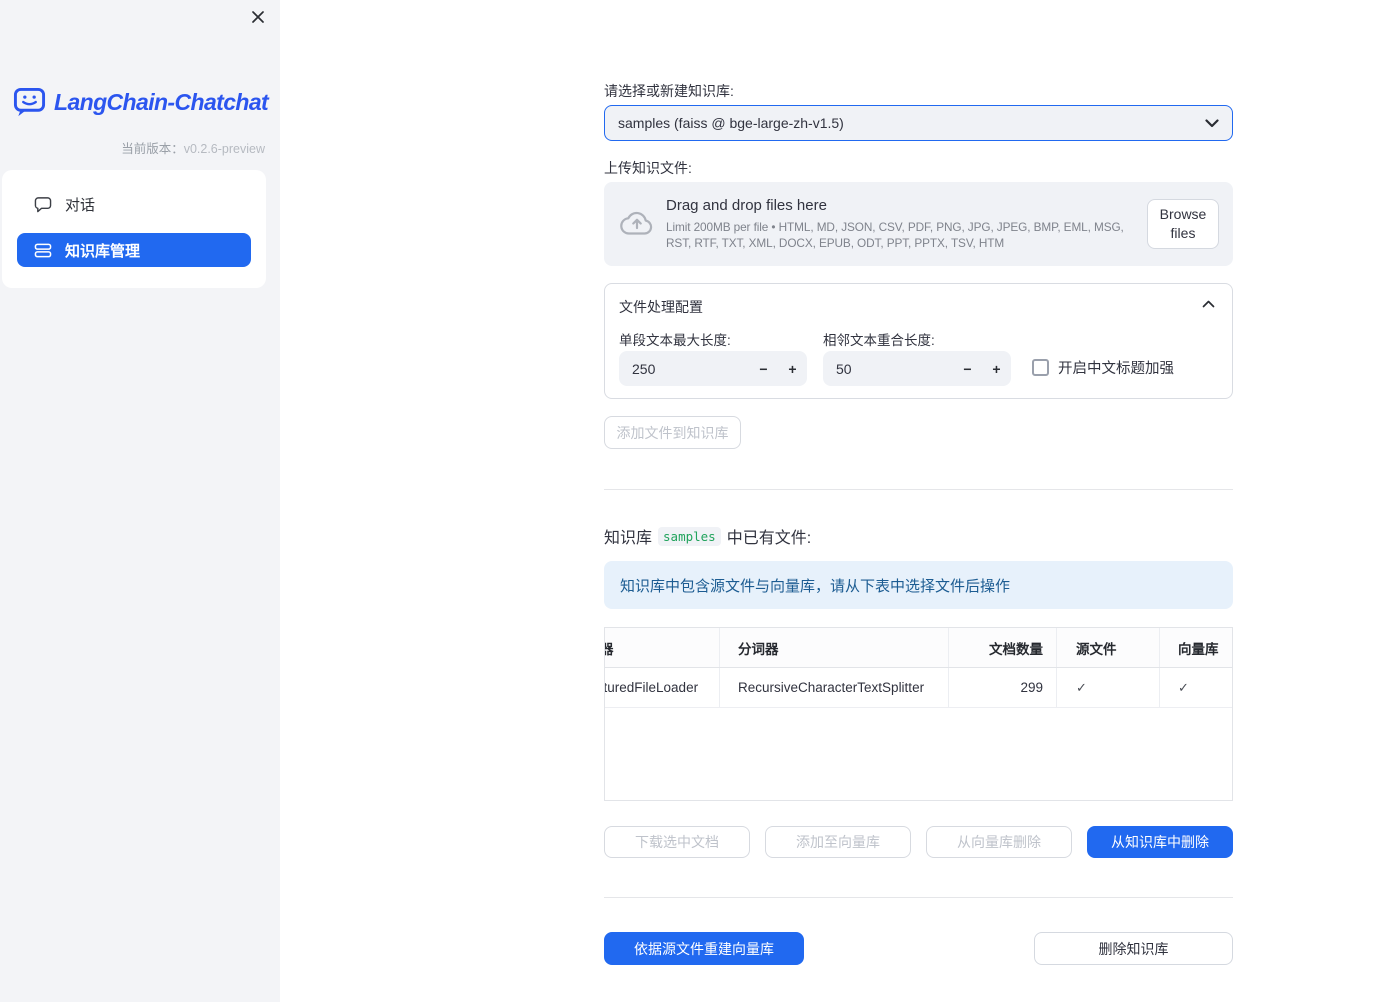 The width and height of the screenshot is (1380, 1002). What do you see at coordinates (134, 229) in the screenshot?
I see `sidebar-nav: 对话 知识库管理` at bounding box center [134, 229].